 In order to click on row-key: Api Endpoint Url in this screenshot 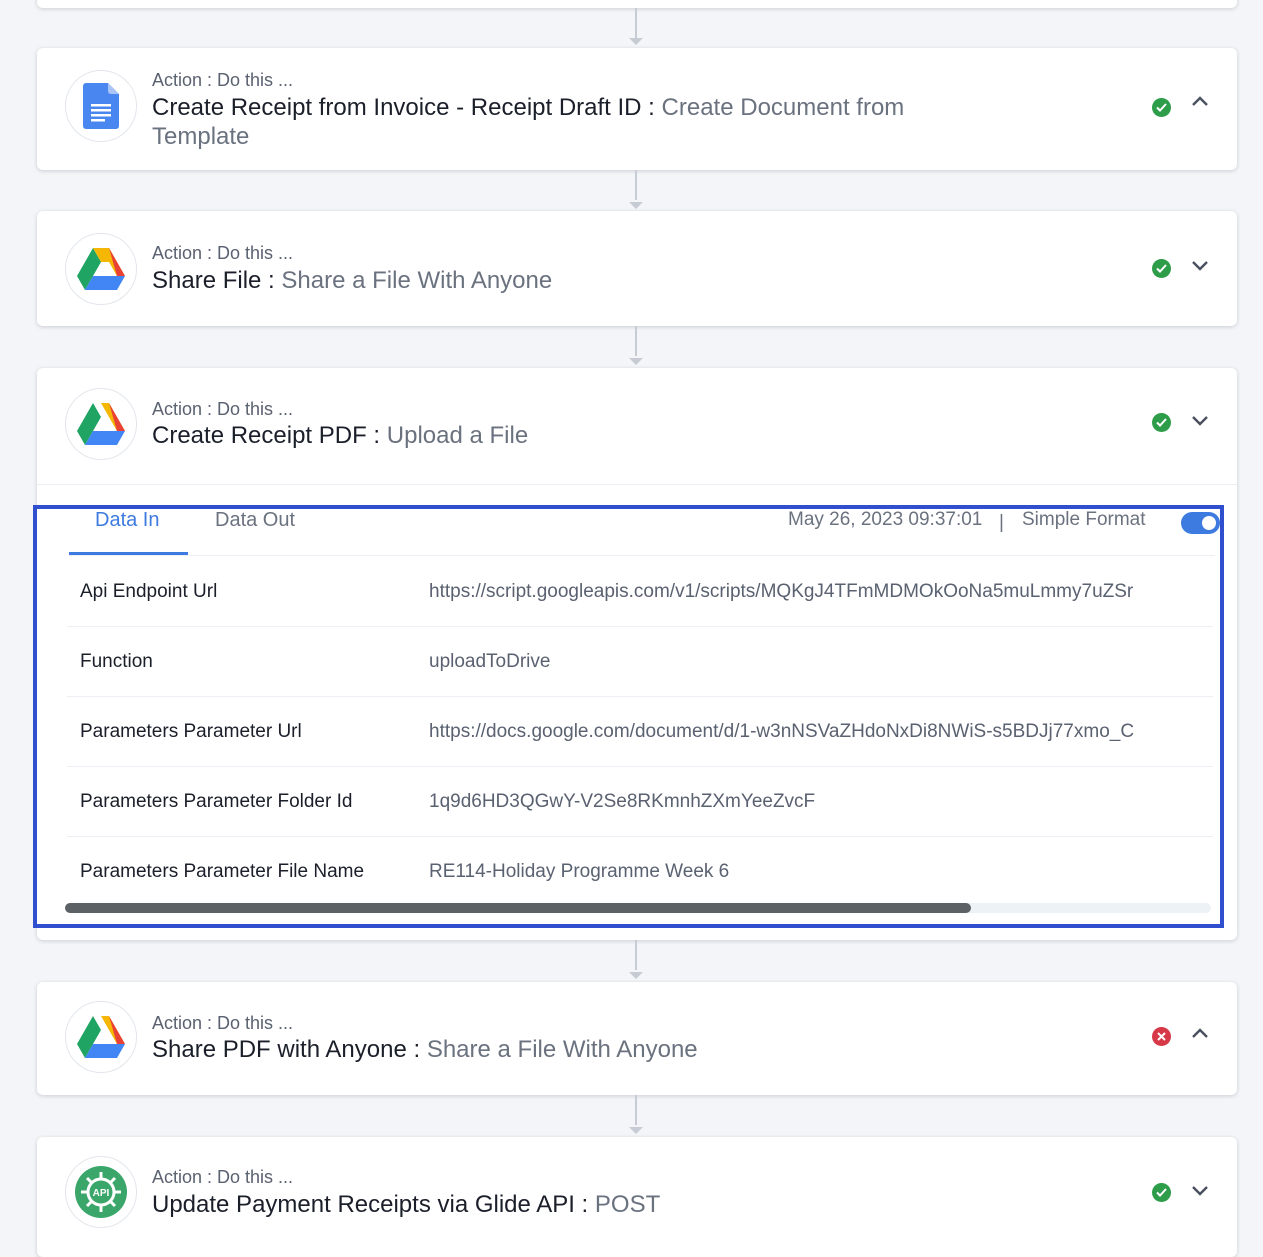, I will do `click(149, 591)`.